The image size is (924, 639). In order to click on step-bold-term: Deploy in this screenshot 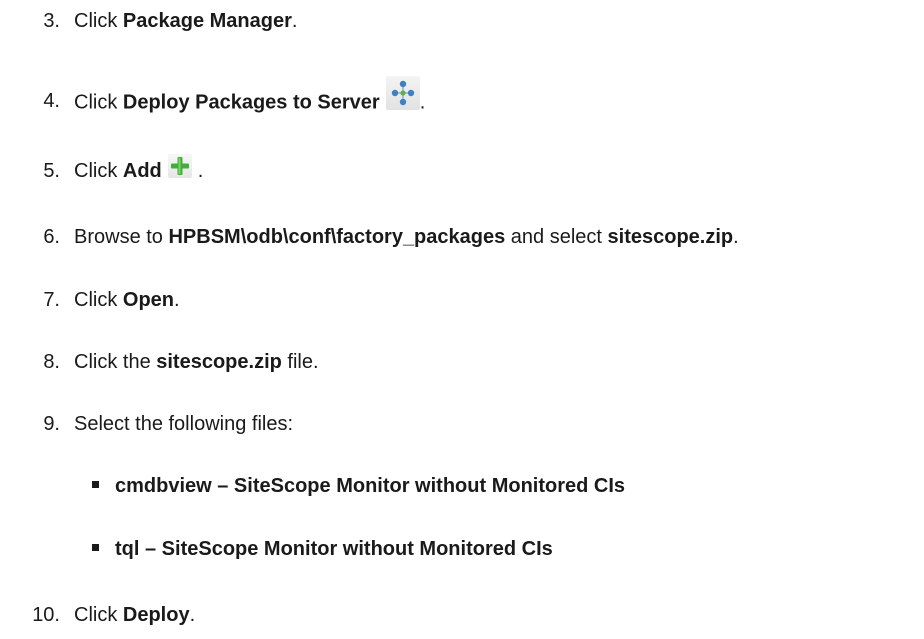, I will do `click(156, 615)`.